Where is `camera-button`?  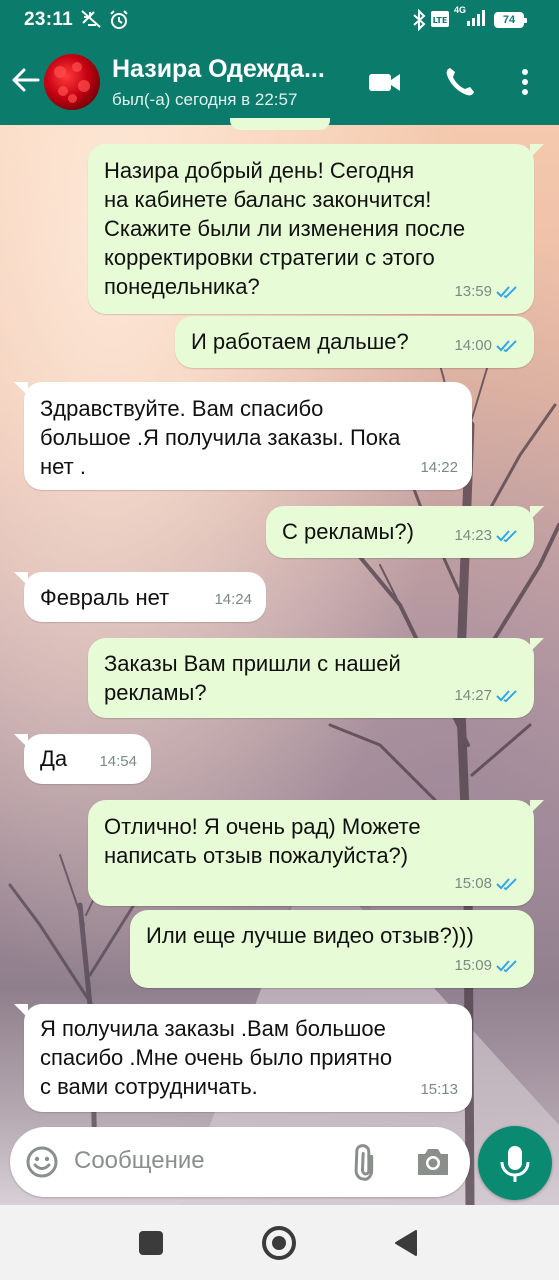 camera-button is located at coordinates (433, 1162).